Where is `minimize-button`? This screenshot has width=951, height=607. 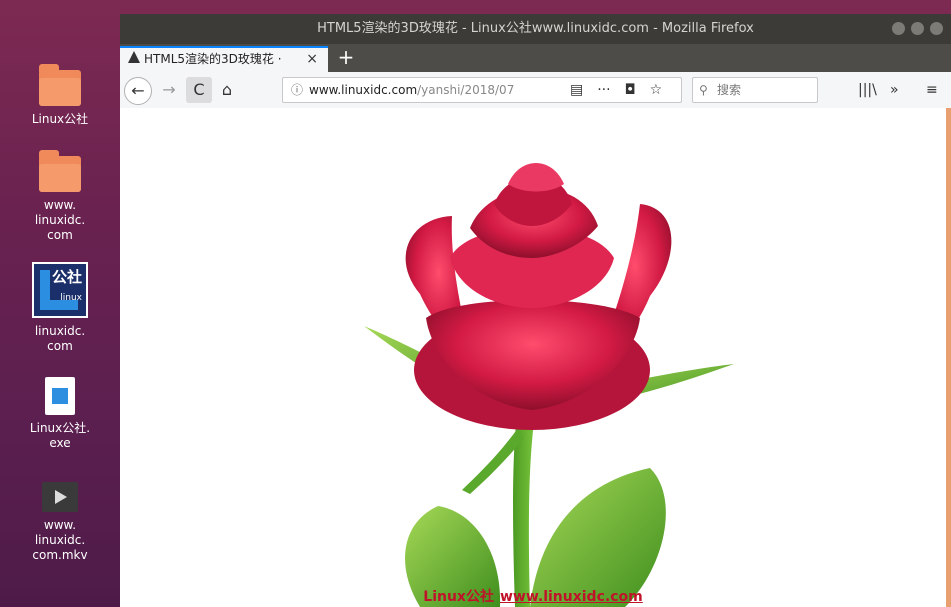
minimize-button is located at coordinates (898, 28).